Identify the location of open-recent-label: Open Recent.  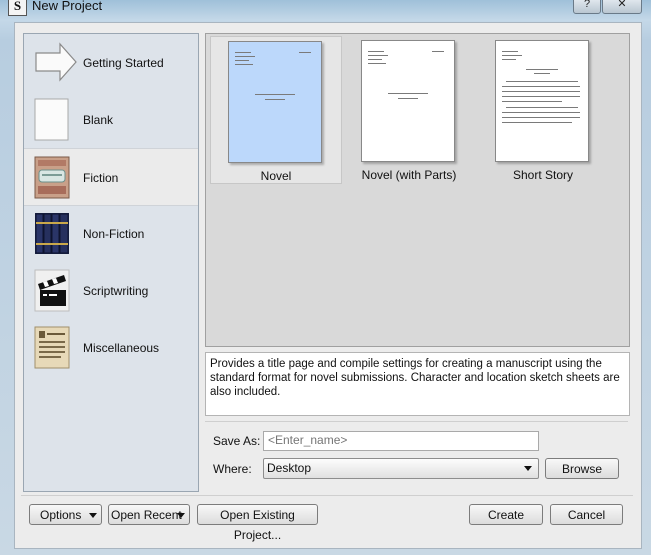
(146, 515).